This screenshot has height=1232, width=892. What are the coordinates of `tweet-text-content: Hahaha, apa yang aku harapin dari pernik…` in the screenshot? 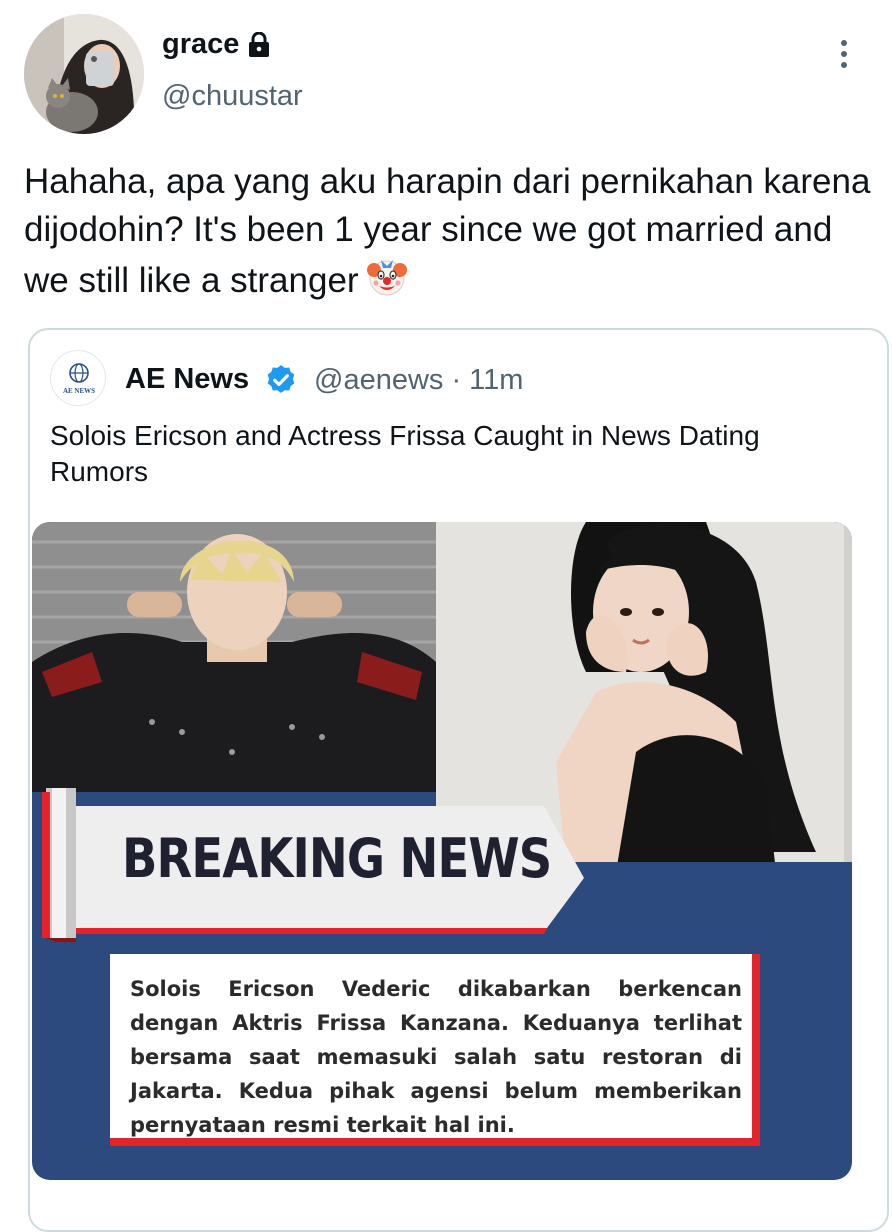 It's located at (447, 231).